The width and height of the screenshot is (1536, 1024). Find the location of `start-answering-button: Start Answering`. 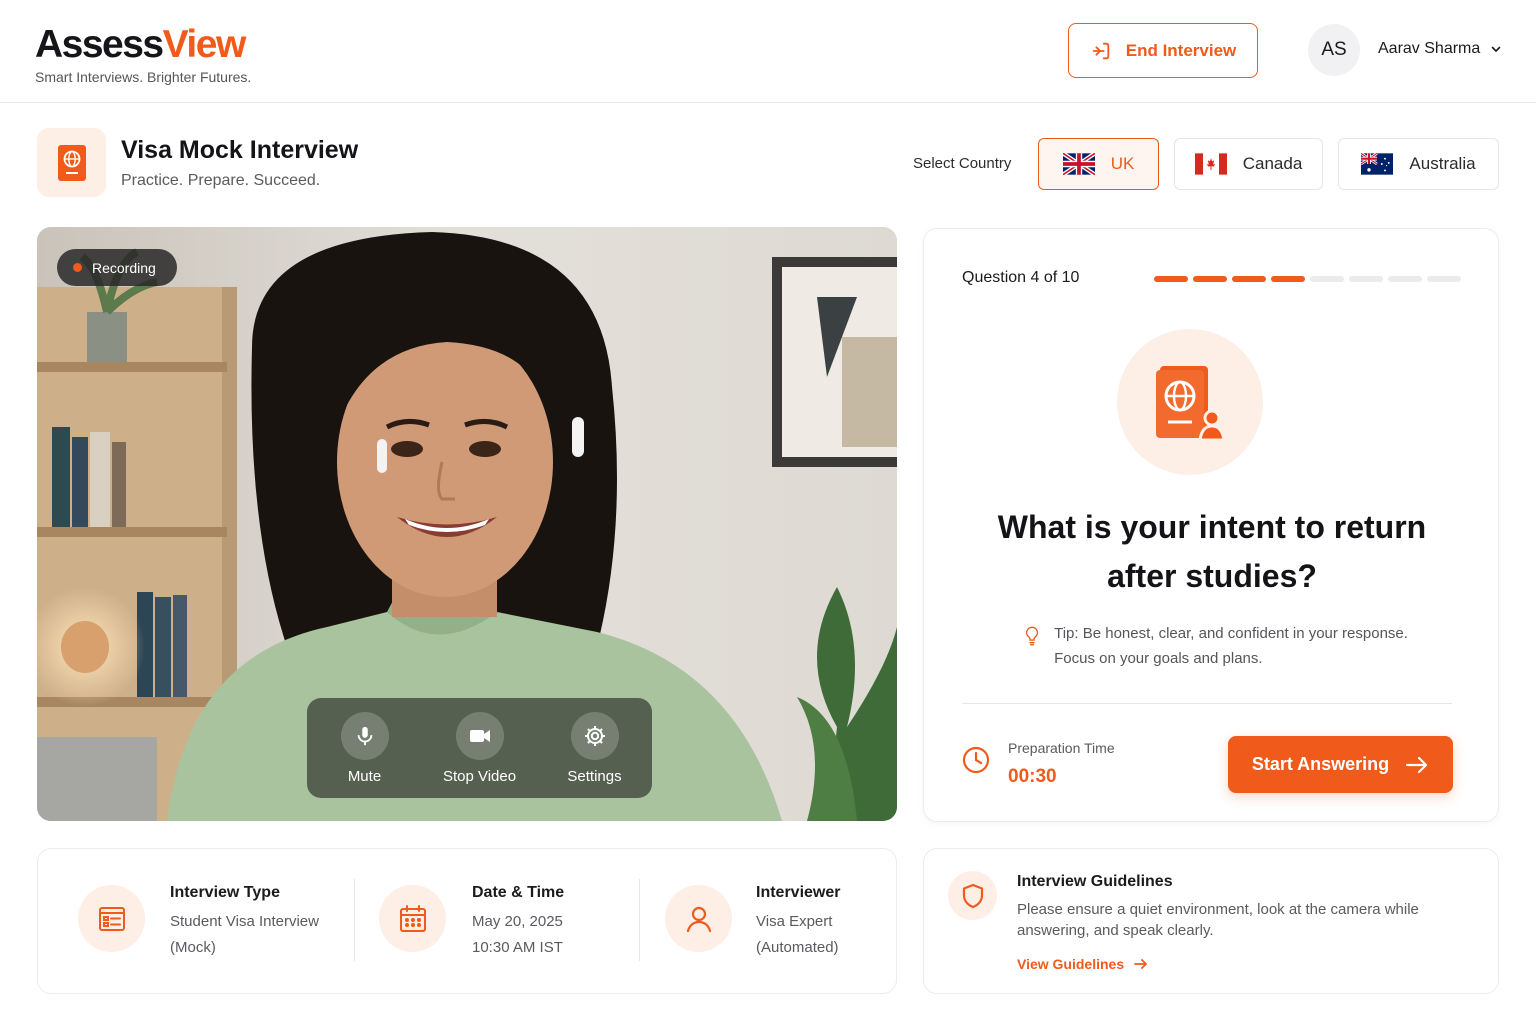

start-answering-button: Start Answering is located at coordinates (1340, 764).